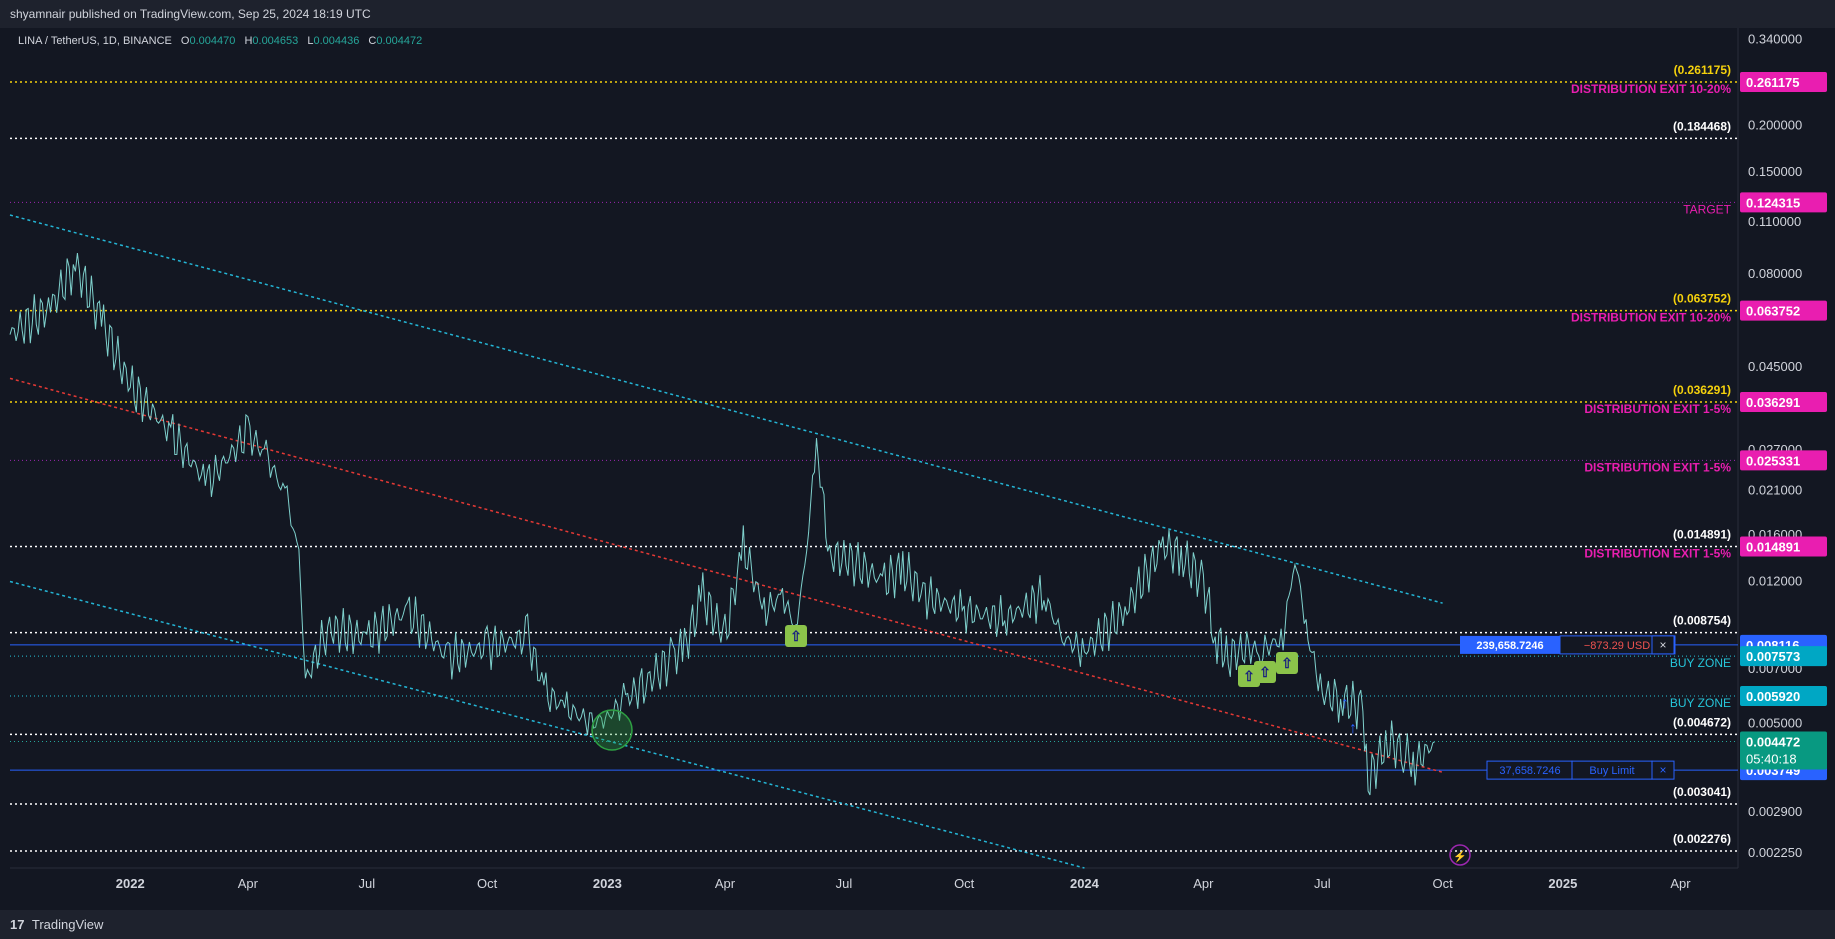 The width and height of the screenshot is (1835, 939). I want to click on footer-bar: 17 TradingView, so click(917, 924).